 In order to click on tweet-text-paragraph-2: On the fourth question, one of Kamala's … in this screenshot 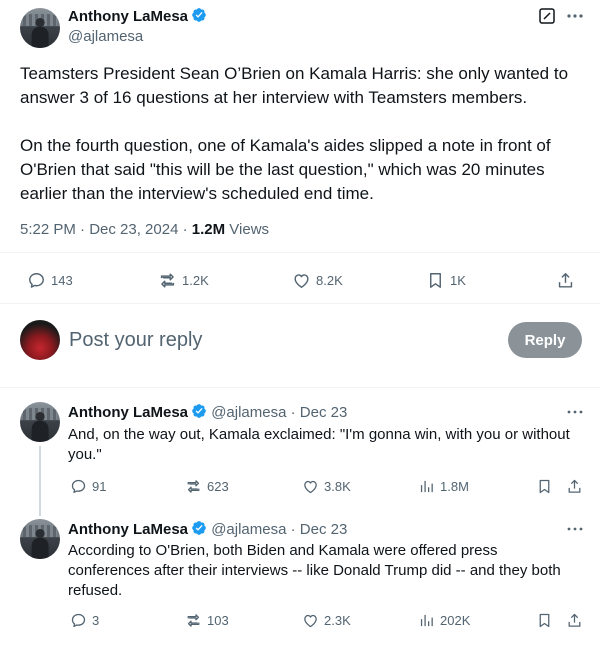, I will do `click(285, 169)`.